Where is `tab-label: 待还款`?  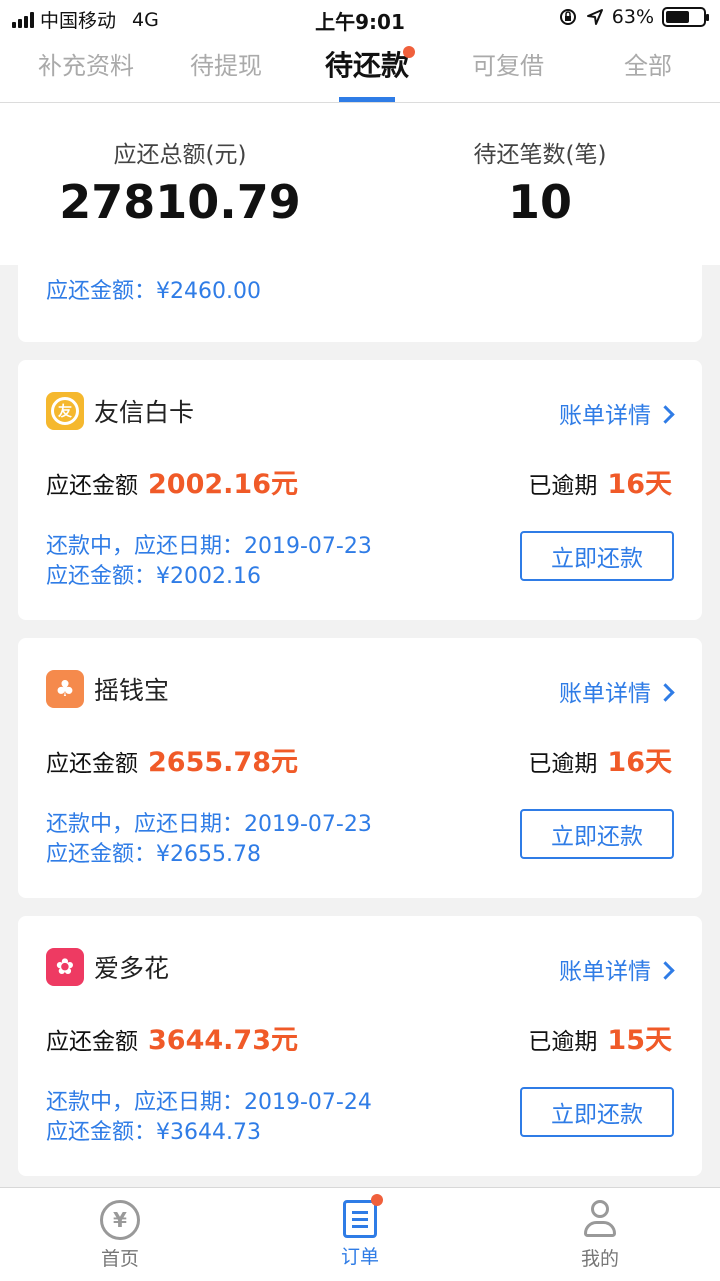
tab-label: 待还款 is located at coordinates (366, 65).